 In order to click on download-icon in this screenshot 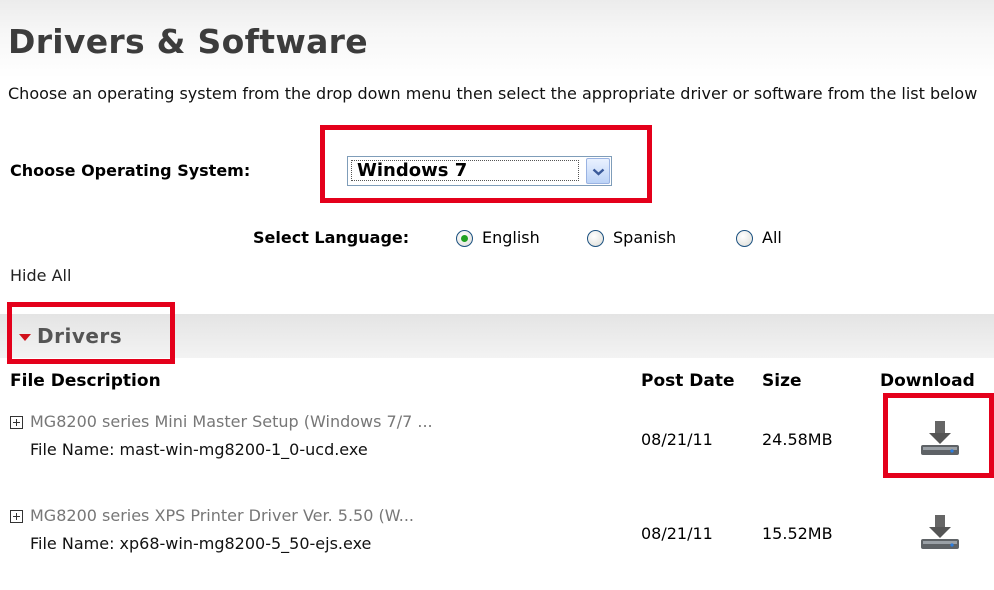, I will do `click(940, 533)`.